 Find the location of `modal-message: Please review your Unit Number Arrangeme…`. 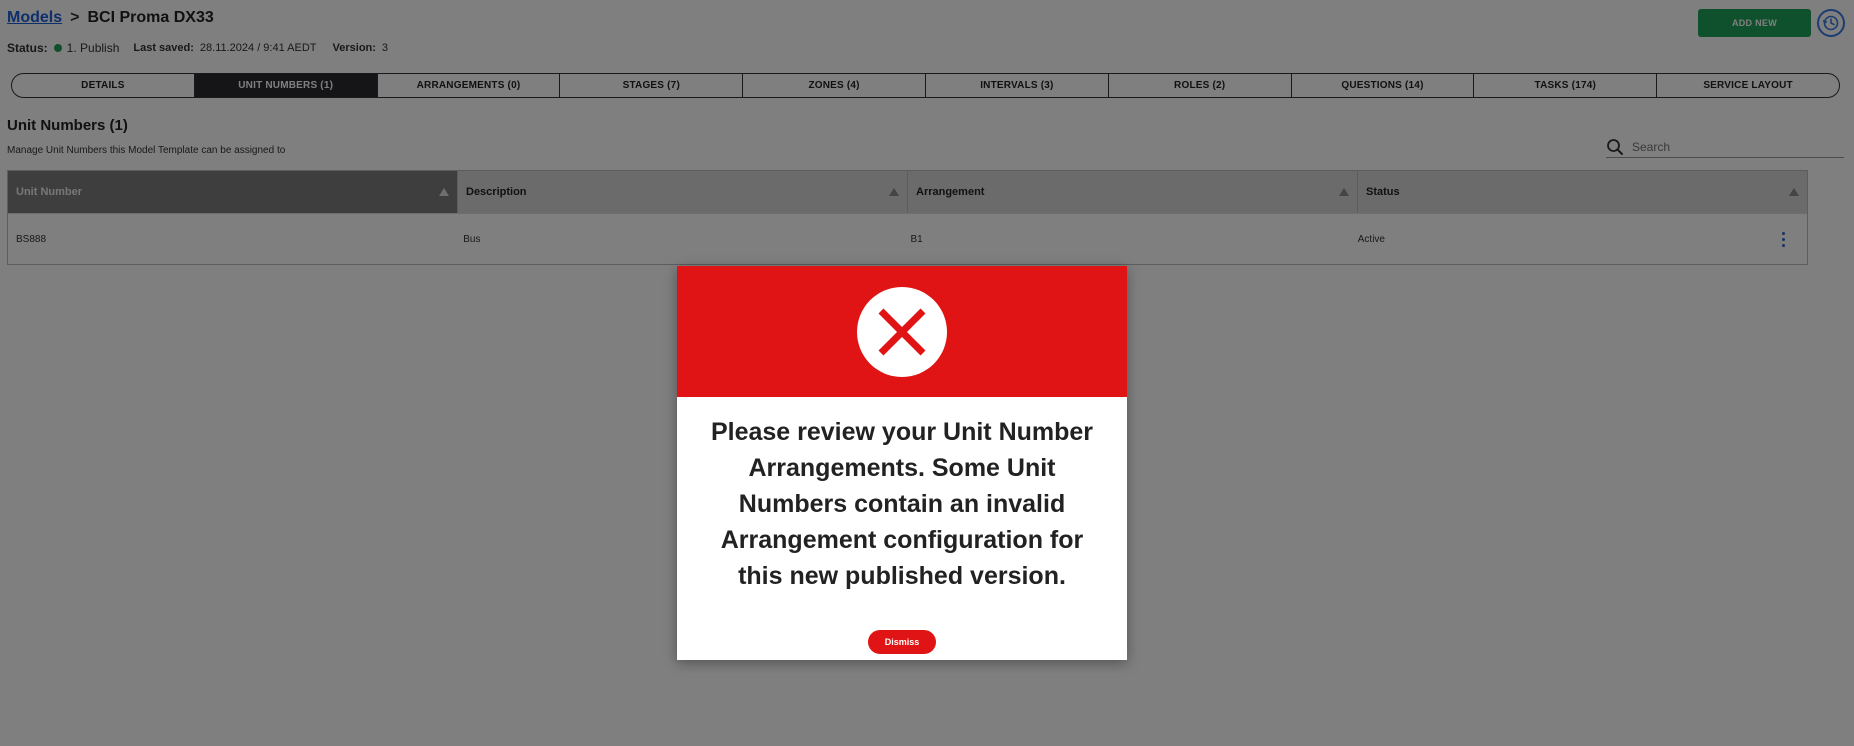

modal-message: Please review your Unit Number Arrangeme… is located at coordinates (902, 504).